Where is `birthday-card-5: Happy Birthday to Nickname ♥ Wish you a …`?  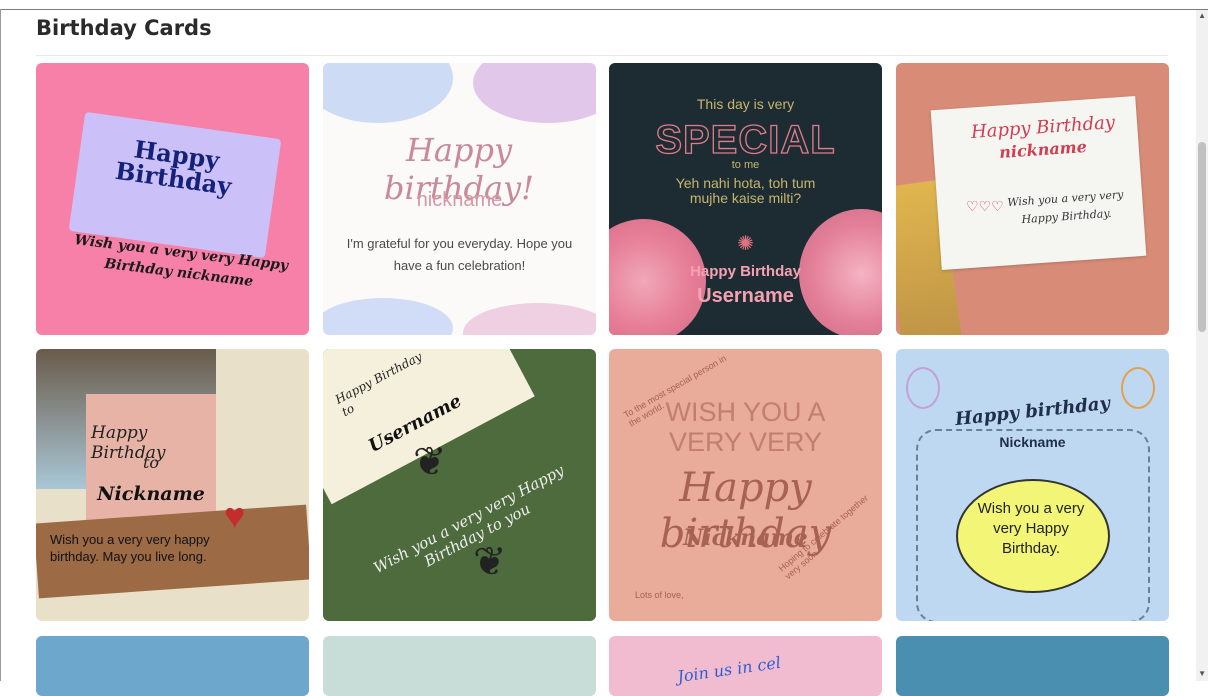
birthday-card-5: Happy Birthday to Nickname ♥ Wish you a … is located at coordinates (172, 485).